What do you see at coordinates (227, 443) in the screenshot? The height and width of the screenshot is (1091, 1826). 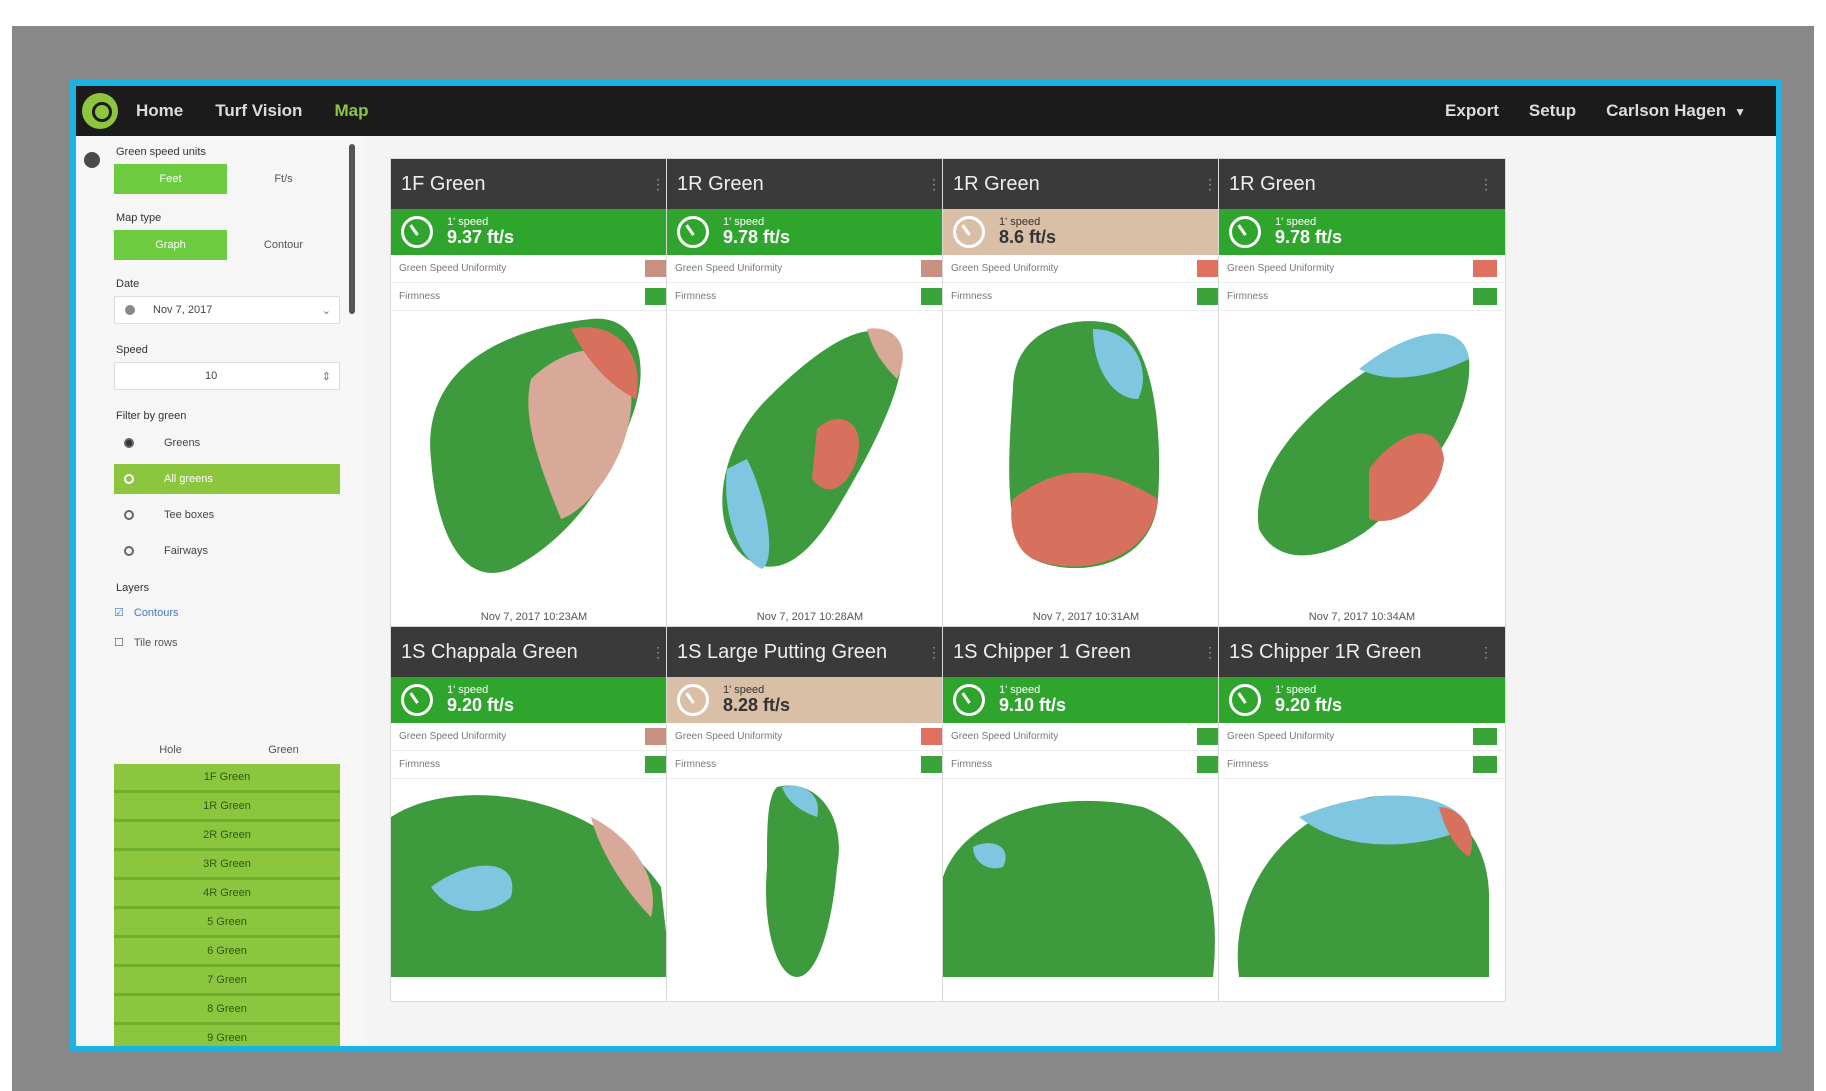 I see `radio-greens: Greens` at bounding box center [227, 443].